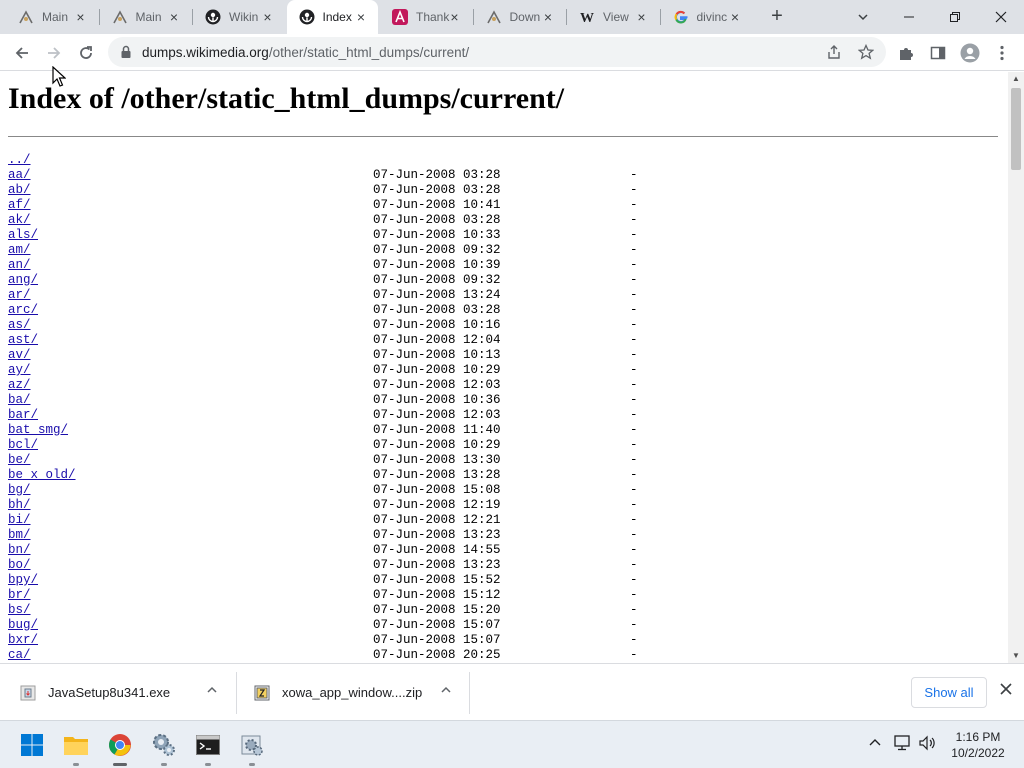 The image size is (1024, 768). I want to click on directory-link: bs/, so click(19, 610).